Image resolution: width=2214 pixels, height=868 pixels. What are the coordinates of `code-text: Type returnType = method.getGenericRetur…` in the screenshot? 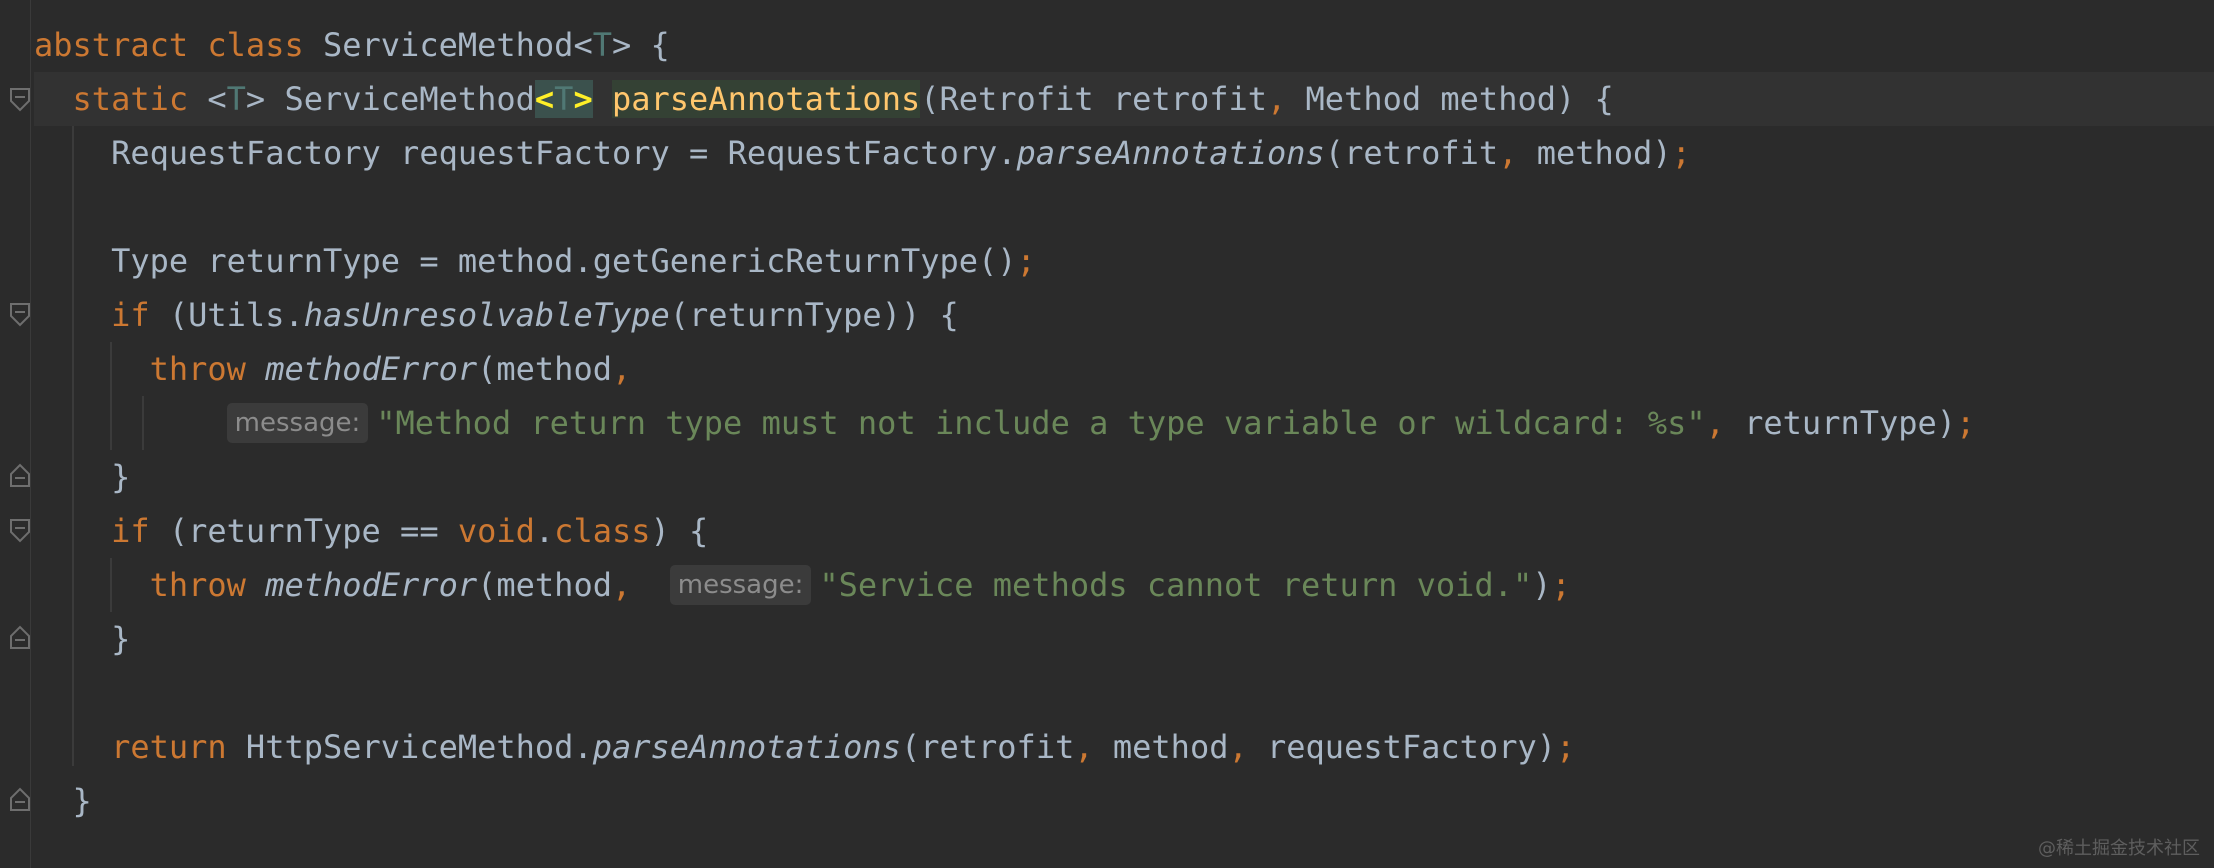 It's located at (564, 261).